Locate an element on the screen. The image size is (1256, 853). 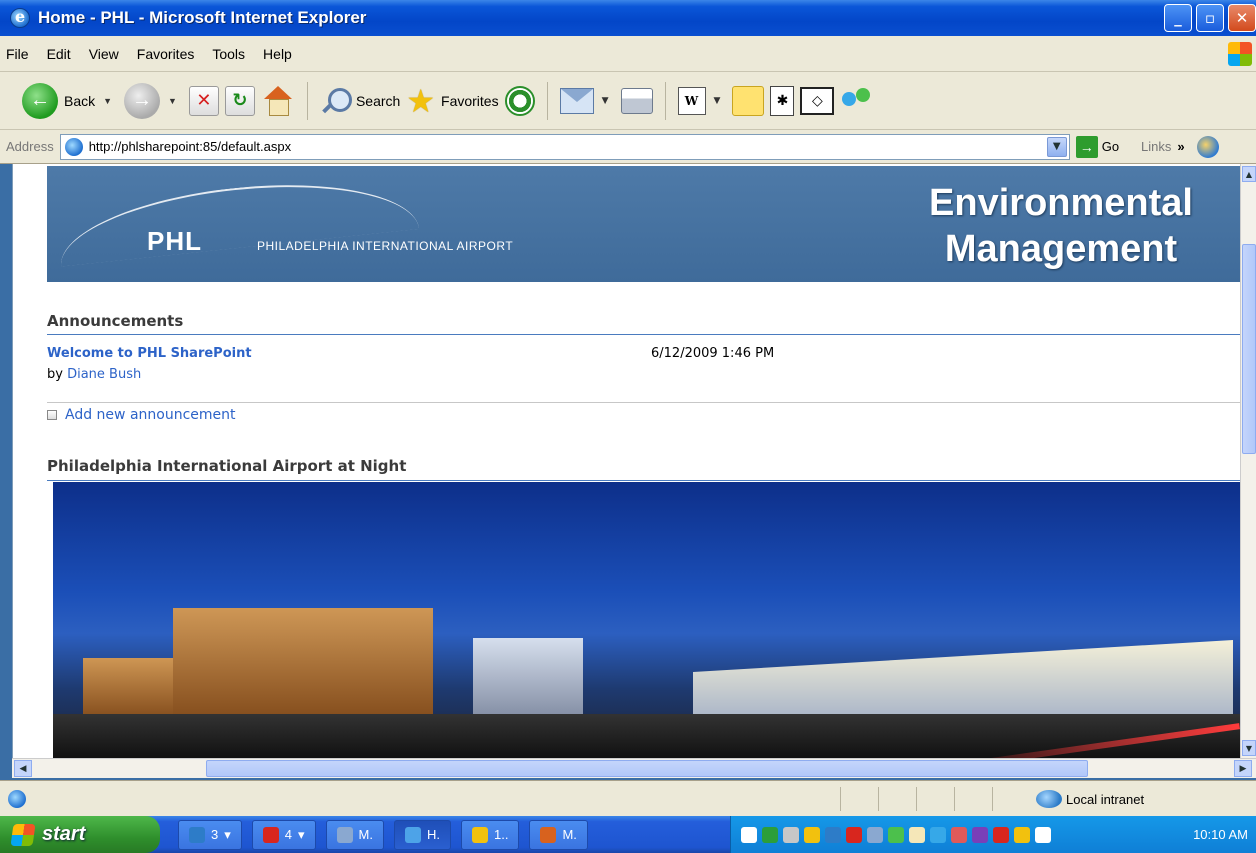
taskbar-label: M. is located at coordinates (569, 834).